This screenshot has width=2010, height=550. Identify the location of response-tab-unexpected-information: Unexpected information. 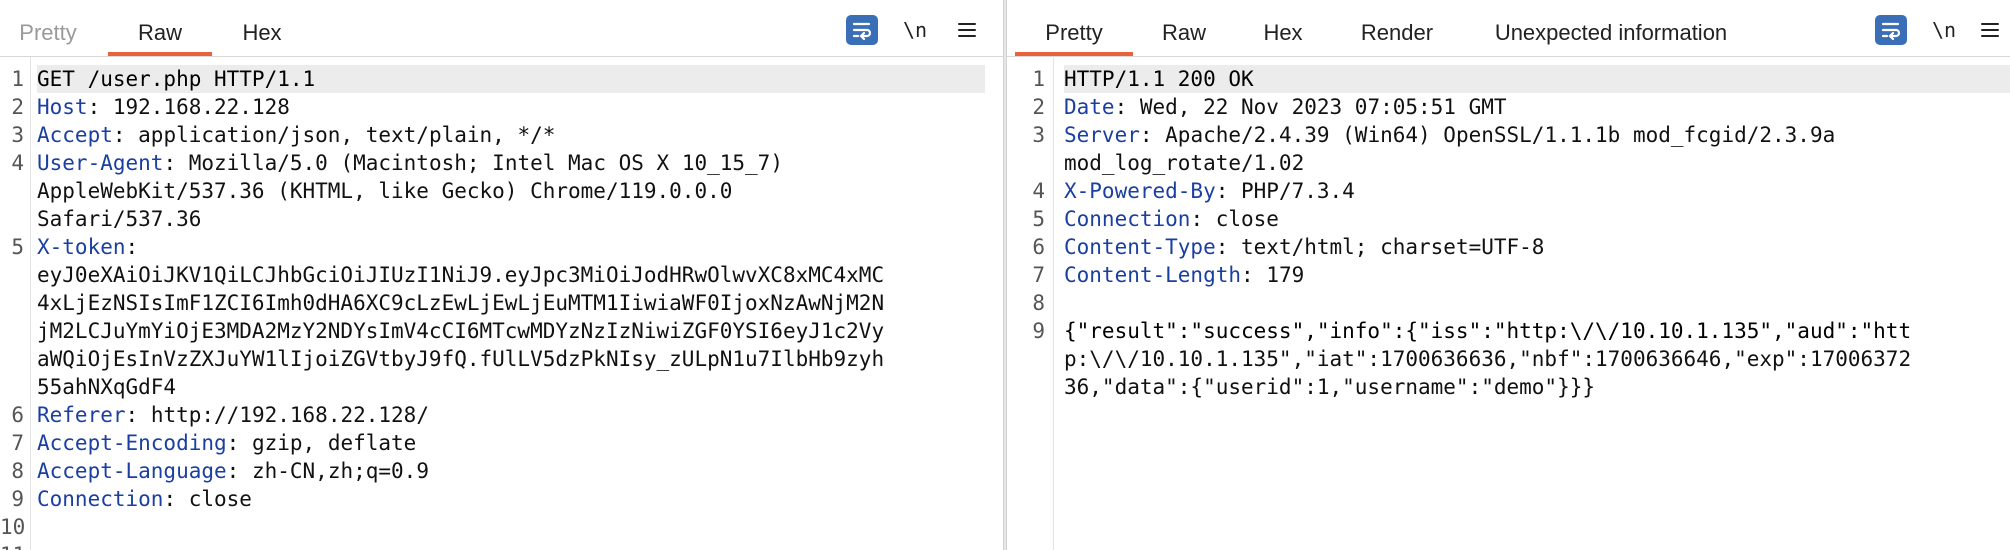
(1611, 28).